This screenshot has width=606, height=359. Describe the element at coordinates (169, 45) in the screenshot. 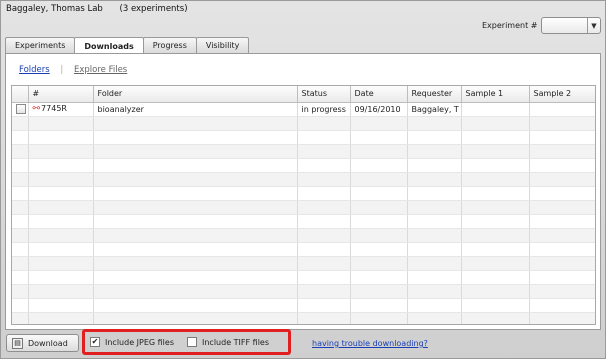

I see `tab-progress: Progress` at that location.